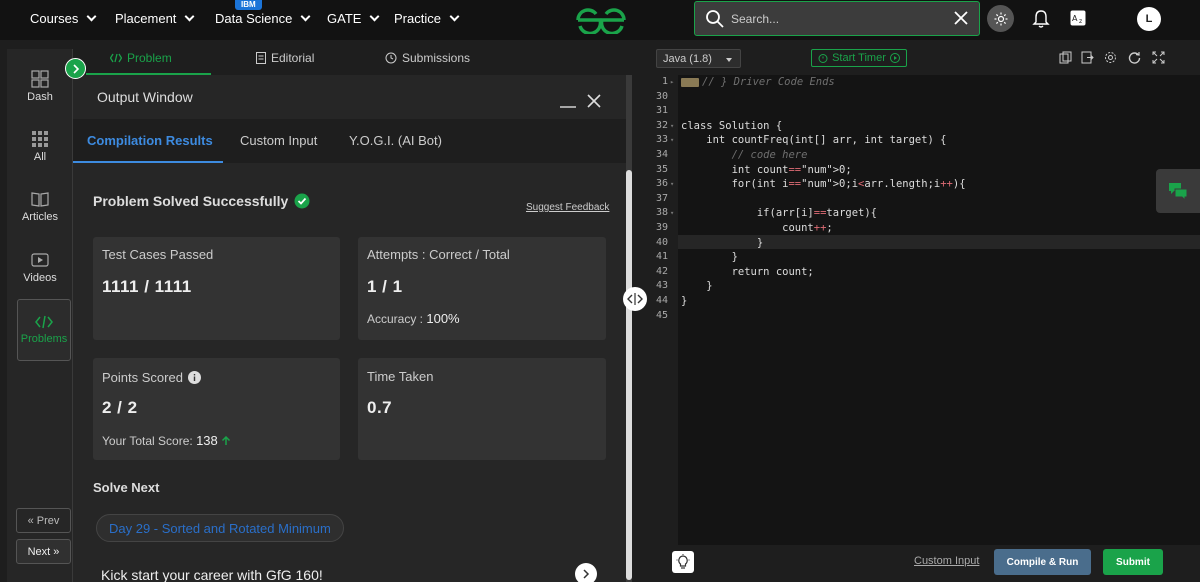 Image resolution: width=1200 pixels, height=582 pixels. What do you see at coordinates (1000, 18) in the screenshot?
I see `theme-toggle-button` at bounding box center [1000, 18].